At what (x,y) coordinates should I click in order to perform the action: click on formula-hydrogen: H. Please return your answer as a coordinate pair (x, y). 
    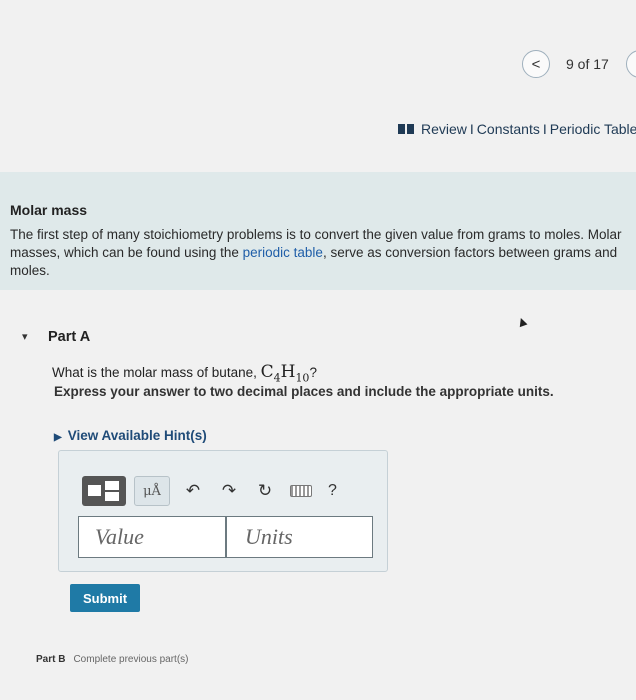
    Looking at the image, I should click on (288, 372).